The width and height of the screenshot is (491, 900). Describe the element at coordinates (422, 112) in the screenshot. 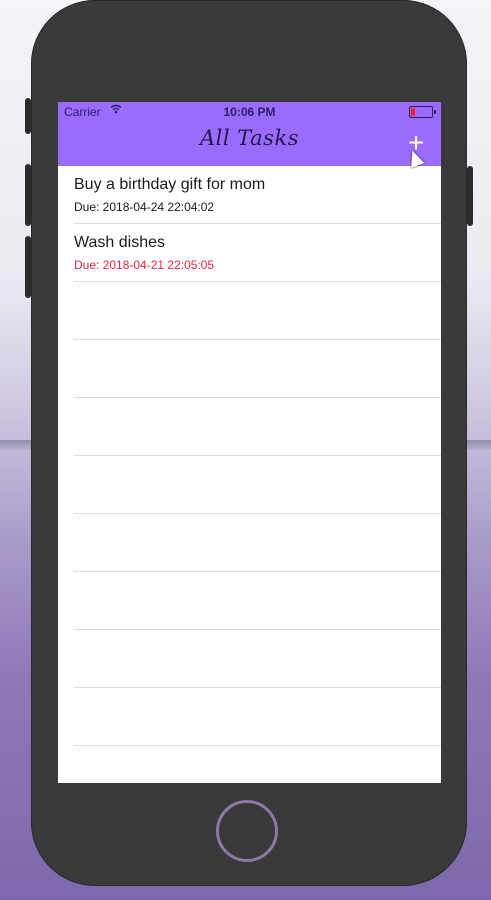

I see `battery-icon` at that location.